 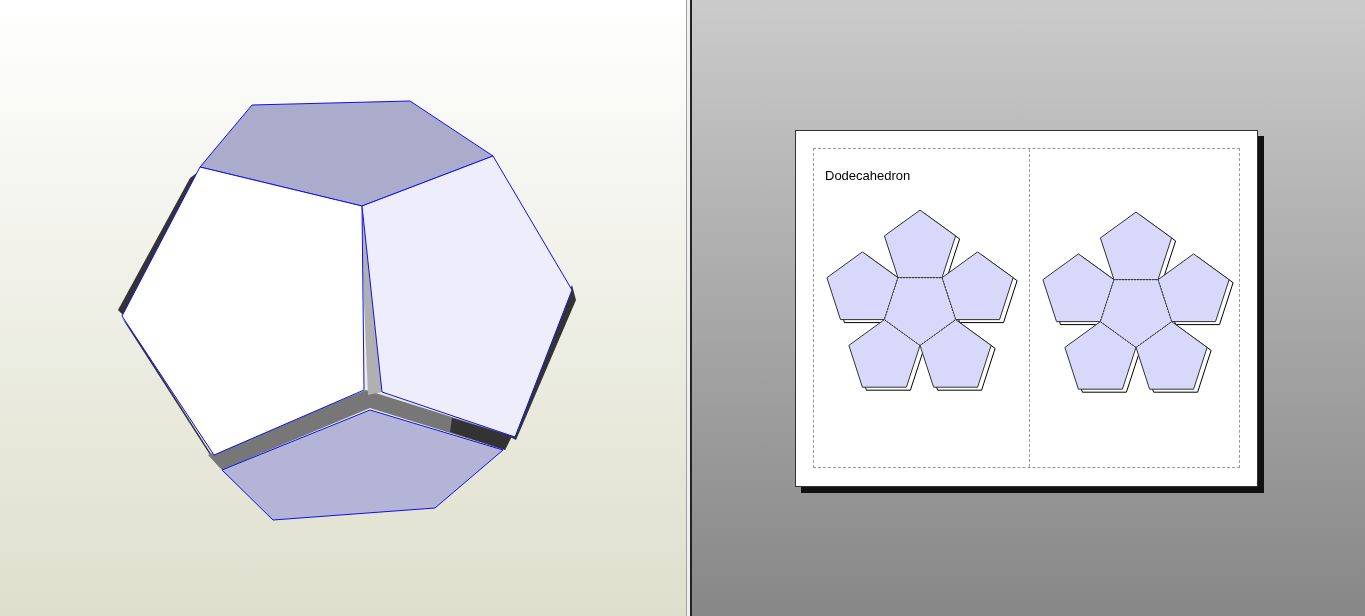 I want to click on model-title: Dodecahedron, so click(x=868, y=176).